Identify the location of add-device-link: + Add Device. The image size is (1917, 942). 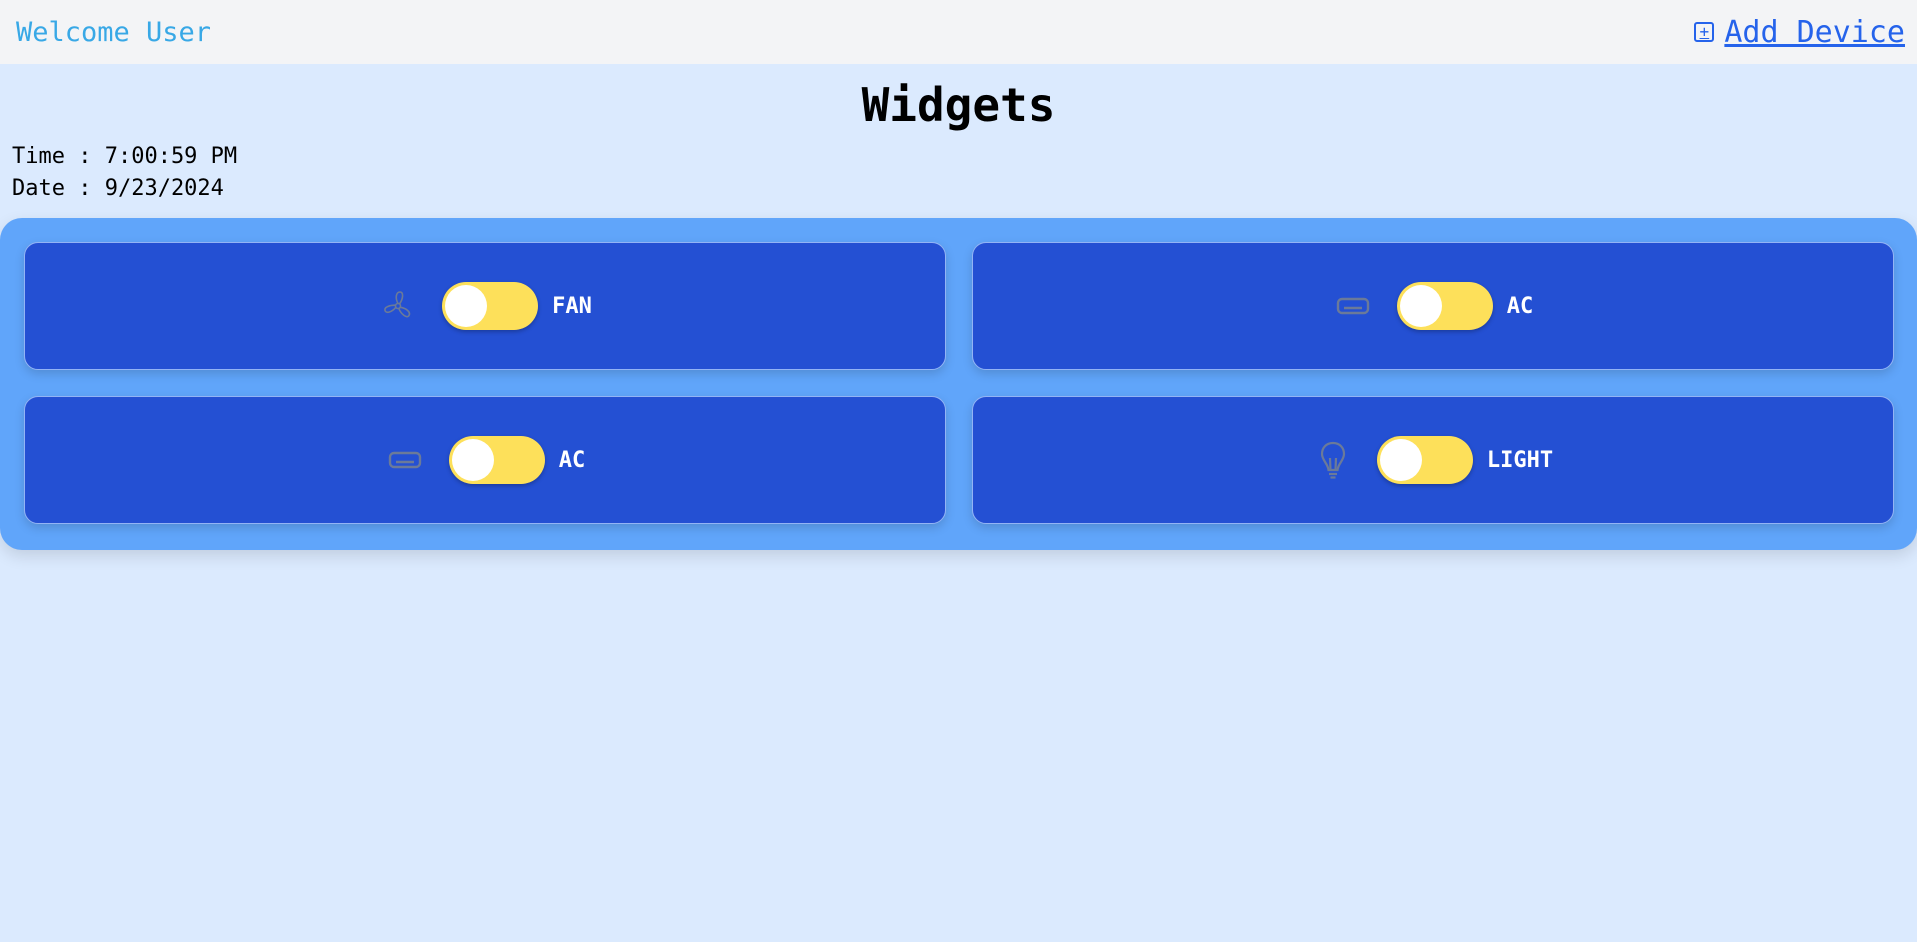
(1799, 32).